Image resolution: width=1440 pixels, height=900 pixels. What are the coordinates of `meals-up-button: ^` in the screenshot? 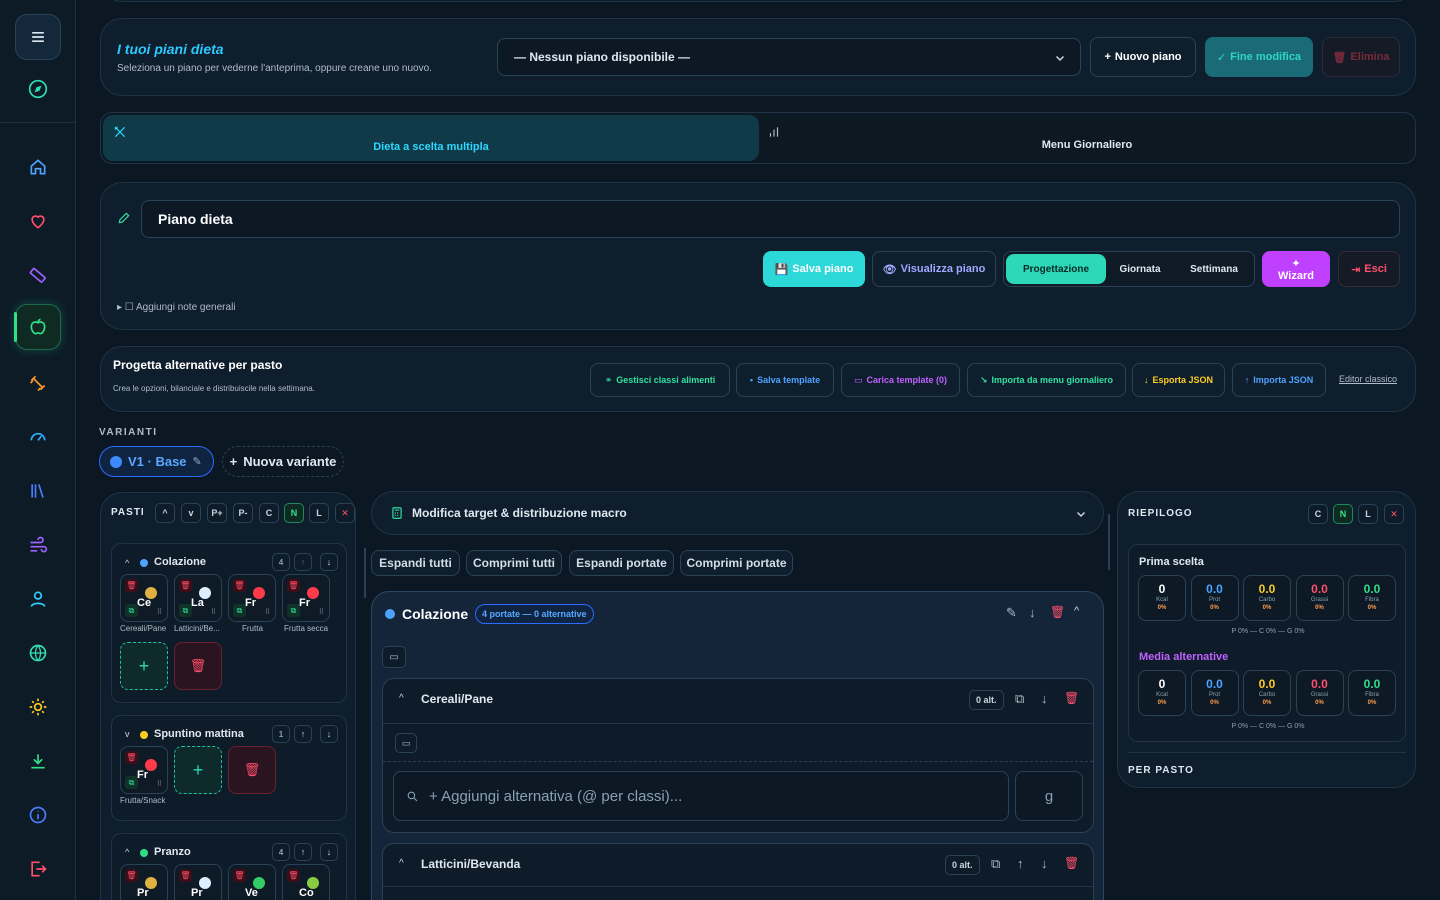 It's located at (165, 513).